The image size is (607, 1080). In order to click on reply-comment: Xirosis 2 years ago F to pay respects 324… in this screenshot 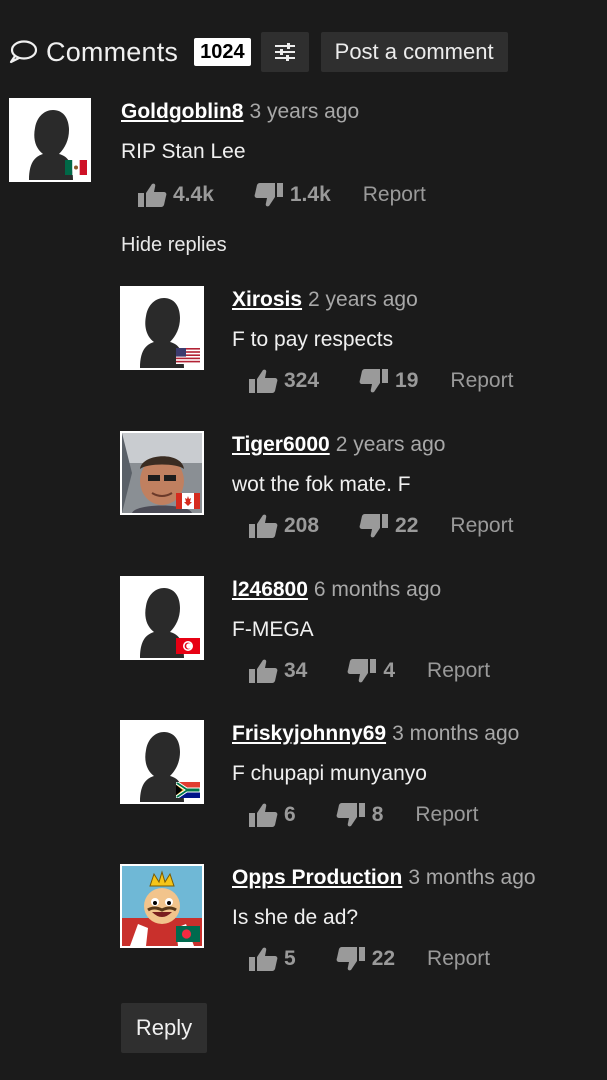, I will do `click(360, 346)`.